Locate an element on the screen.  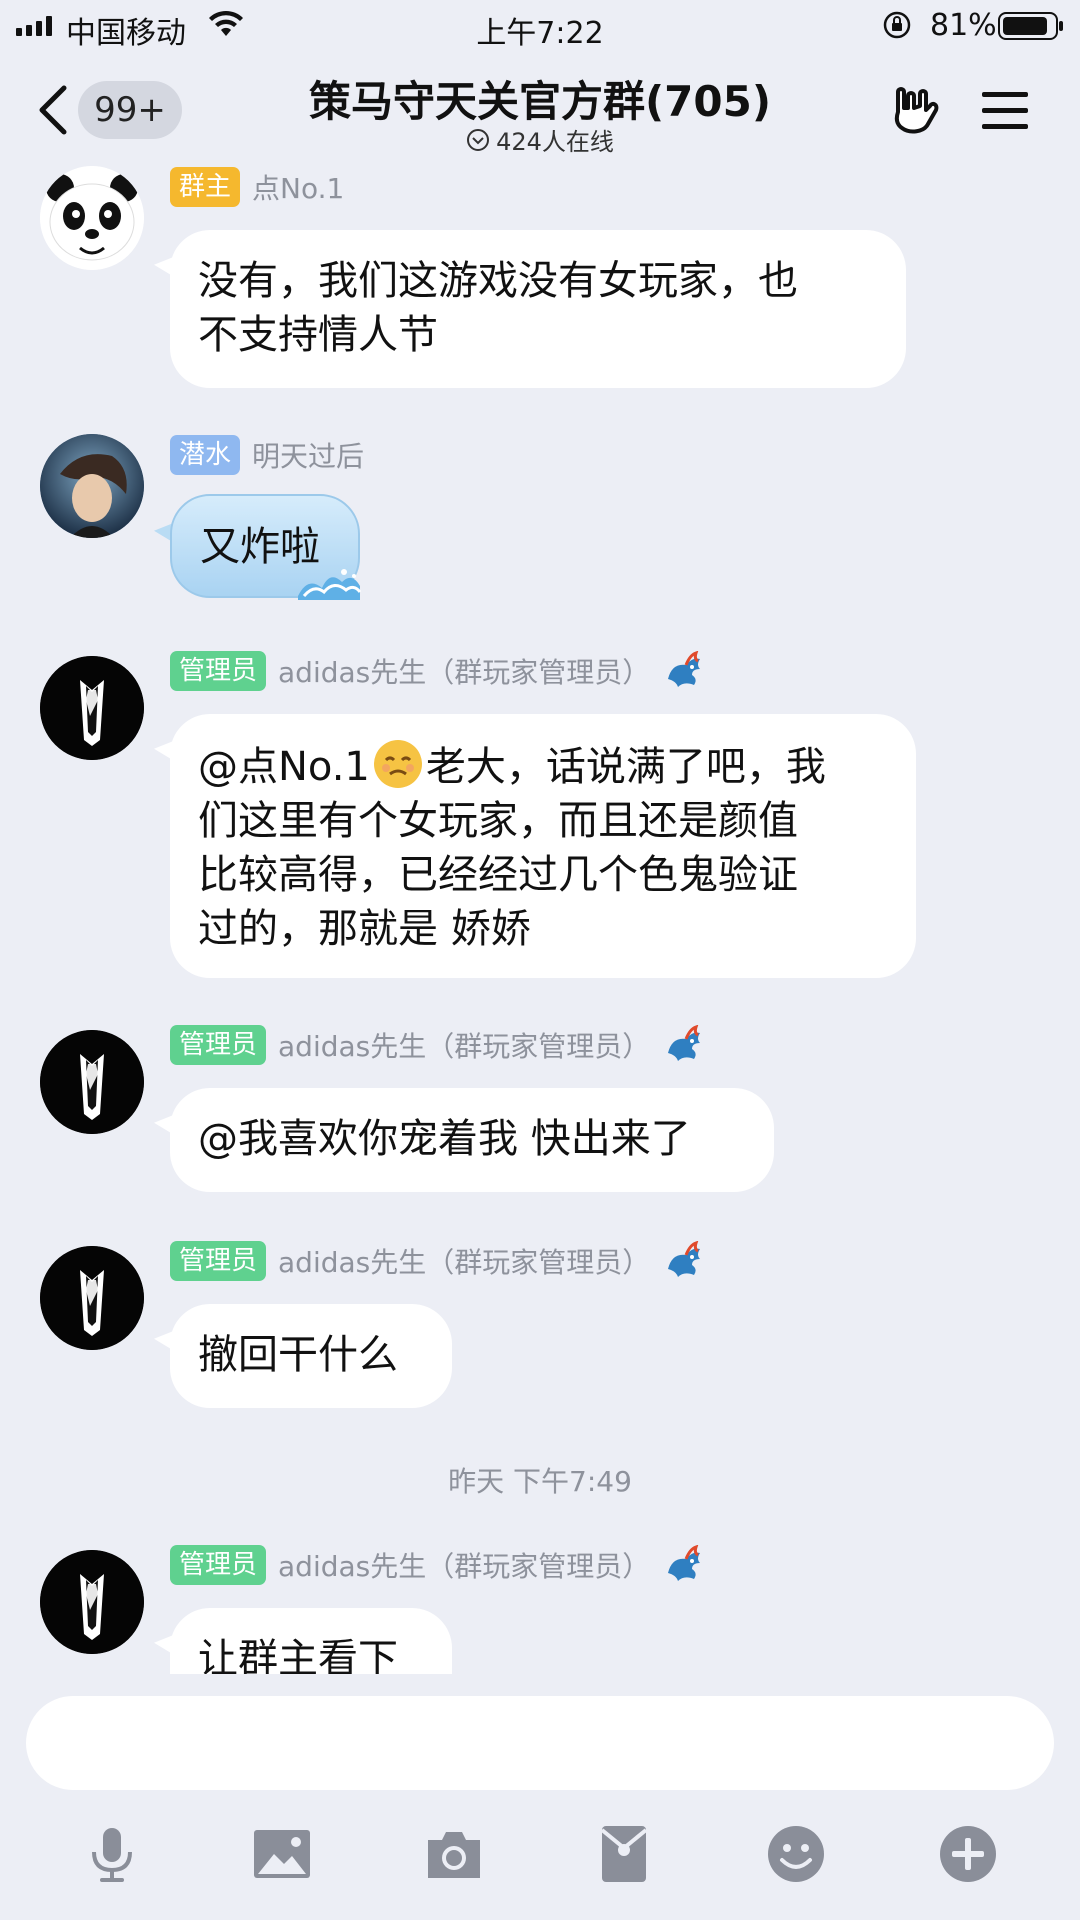
online-count: 424人在线 is located at coordinates (555, 142).